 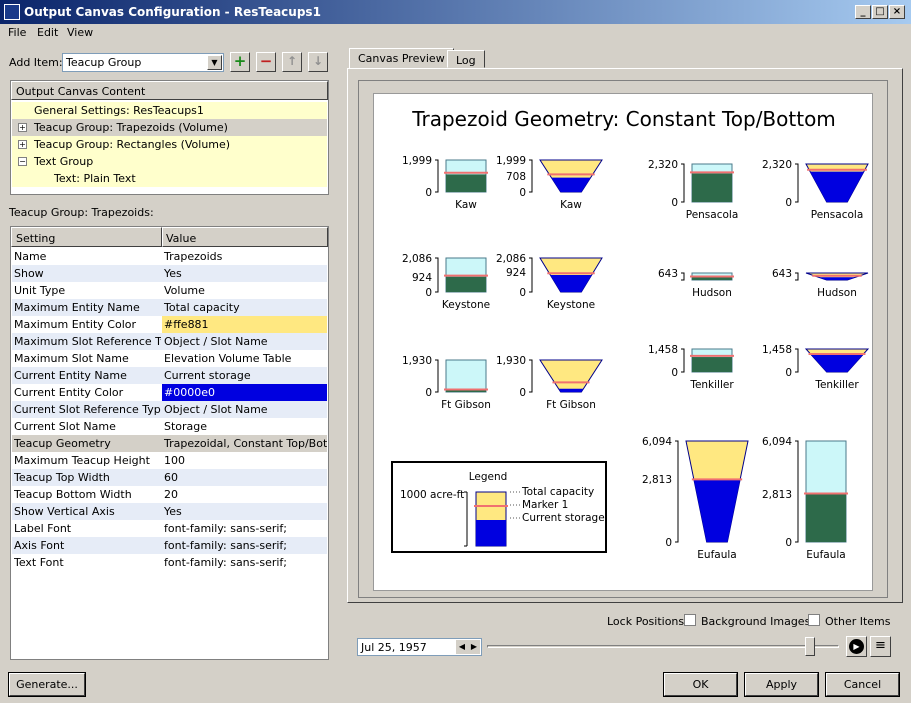 I want to click on menu-edit: Edit, so click(x=47, y=32).